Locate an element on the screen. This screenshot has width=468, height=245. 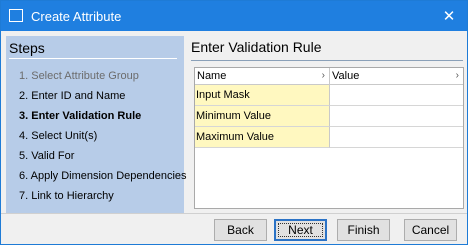
maximum-value-value is located at coordinates (396, 137).